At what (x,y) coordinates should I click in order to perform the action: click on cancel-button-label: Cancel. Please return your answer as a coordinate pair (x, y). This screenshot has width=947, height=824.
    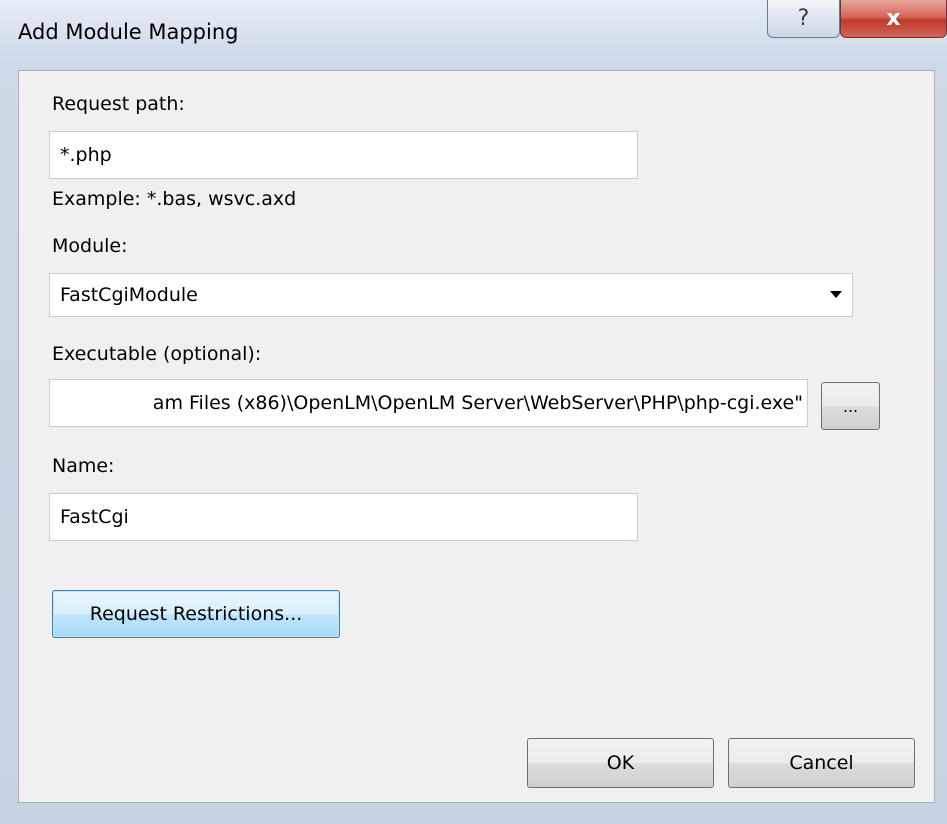
    Looking at the image, I should click on (821, 763).